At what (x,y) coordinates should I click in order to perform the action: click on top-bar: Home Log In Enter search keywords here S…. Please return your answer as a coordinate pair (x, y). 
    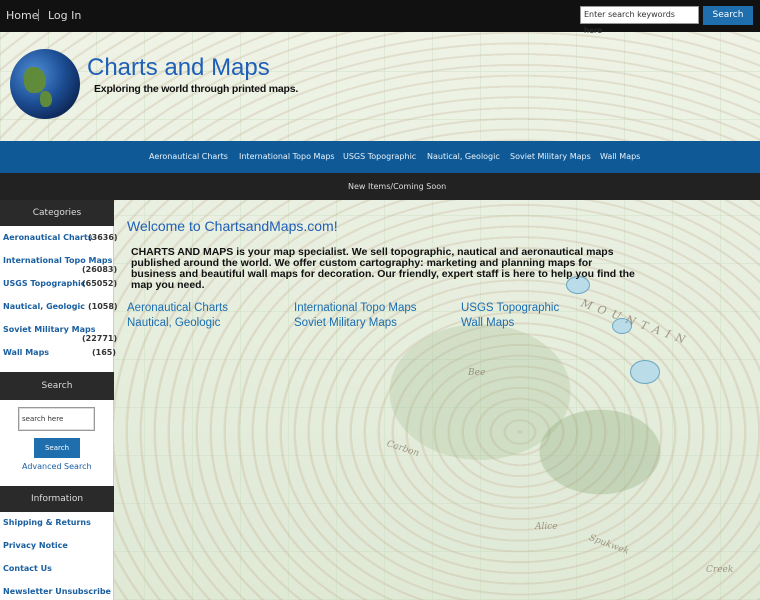
    Looking at the image, I should click on (380, 17).